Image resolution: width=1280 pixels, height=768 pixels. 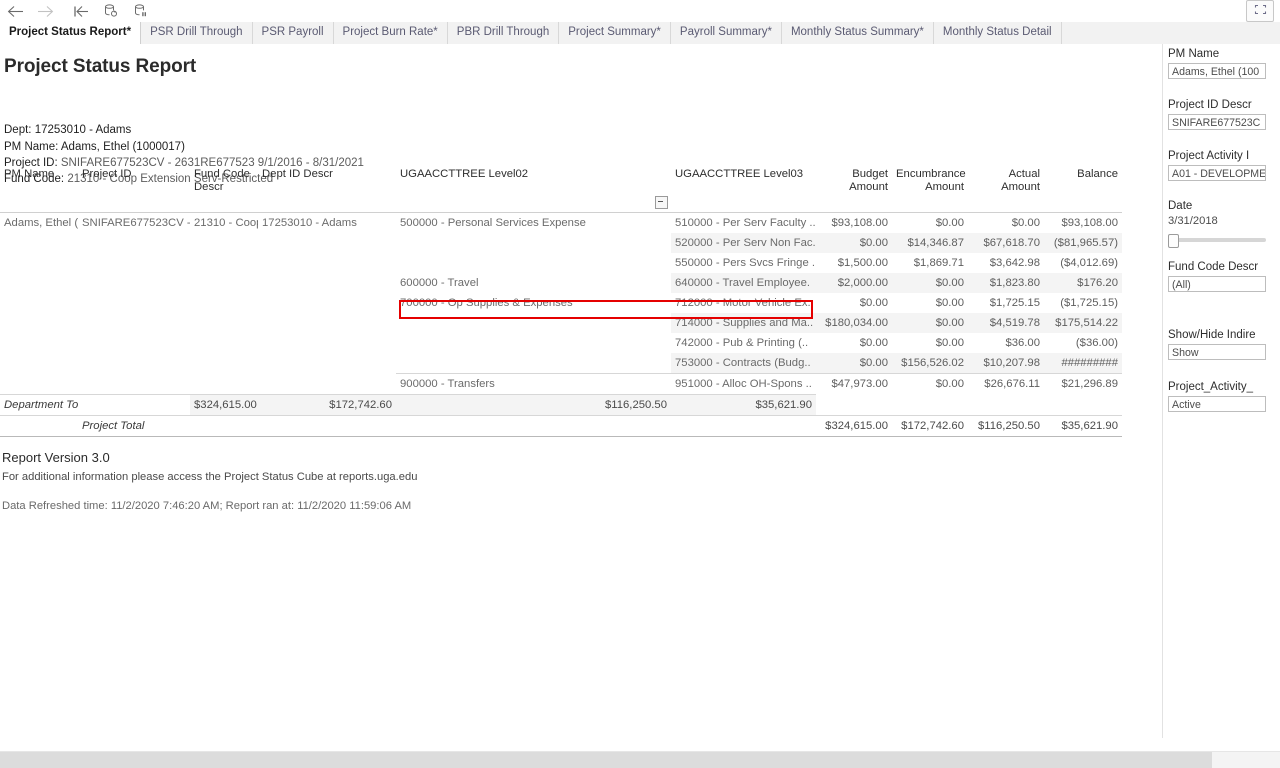 I want to click on tab-label: PSR Drill Through, so click(x=196, y=32).